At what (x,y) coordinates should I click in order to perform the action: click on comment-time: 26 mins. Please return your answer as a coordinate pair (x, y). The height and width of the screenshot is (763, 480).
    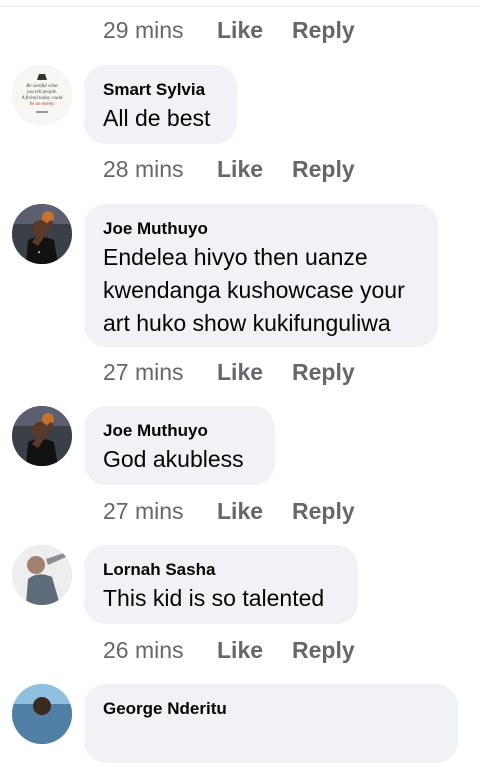
    Looking at the image, I should click on (143, 649).